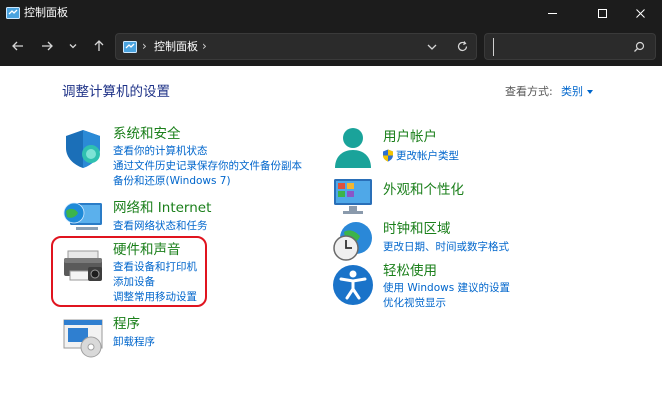 The width and height of the screenshot is (662, 400). Describe the element at coordinates (353, 197) in the screenshot. I see `monitor-palette-icon` at that location.